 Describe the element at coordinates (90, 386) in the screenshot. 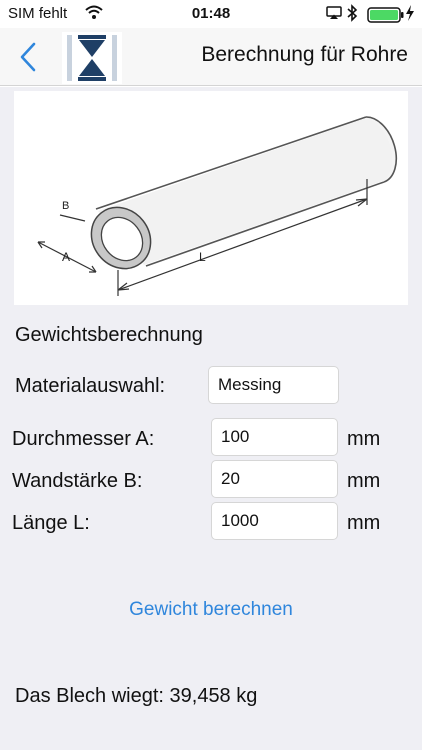

I see `material-label: Materialauswahl:` at that location.